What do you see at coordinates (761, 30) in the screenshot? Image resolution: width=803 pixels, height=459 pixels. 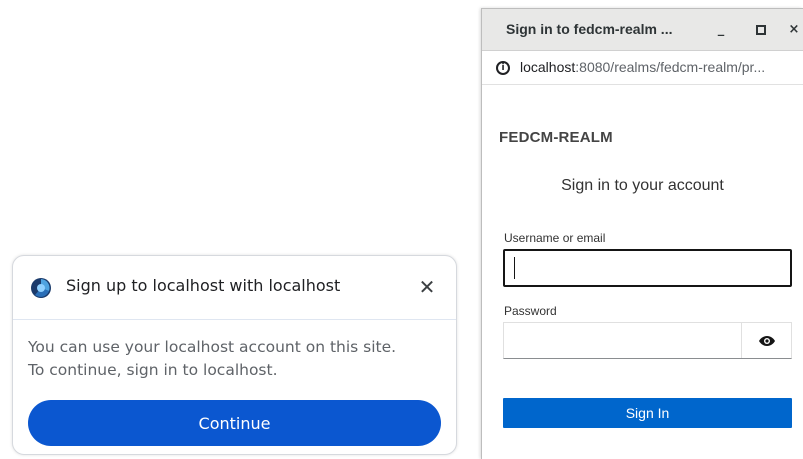 I see `maximize-icon` at bounding box center [761, 30].